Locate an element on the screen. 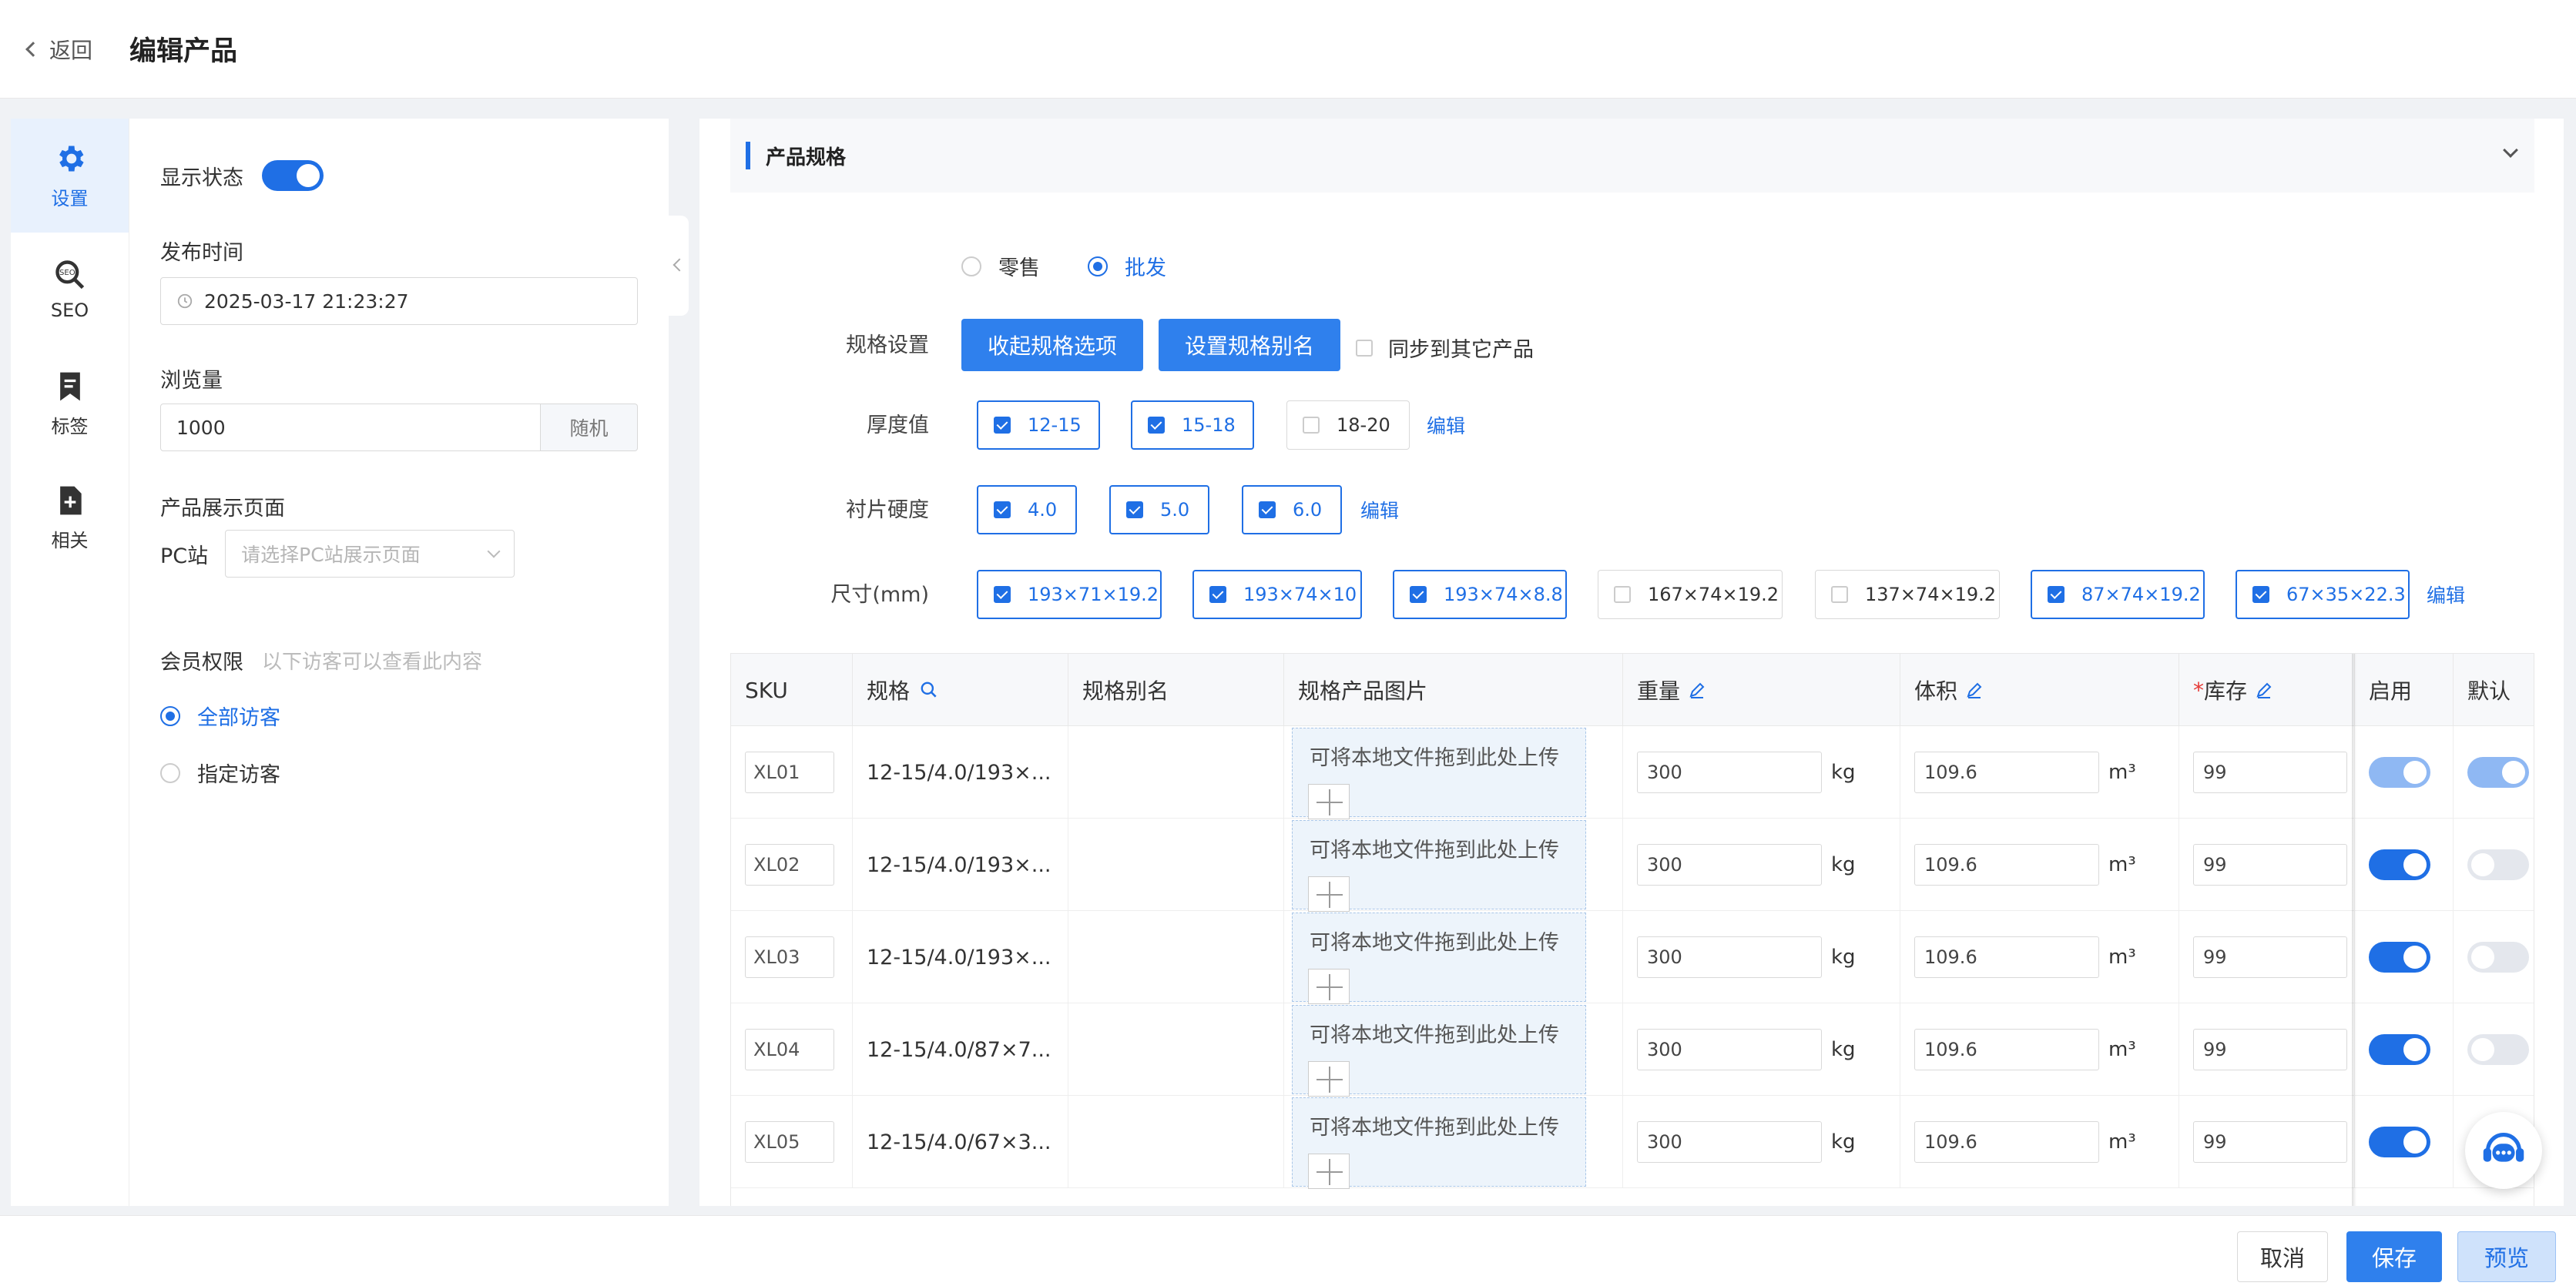  views-value: 1000 is located at coordinates (201, 427).